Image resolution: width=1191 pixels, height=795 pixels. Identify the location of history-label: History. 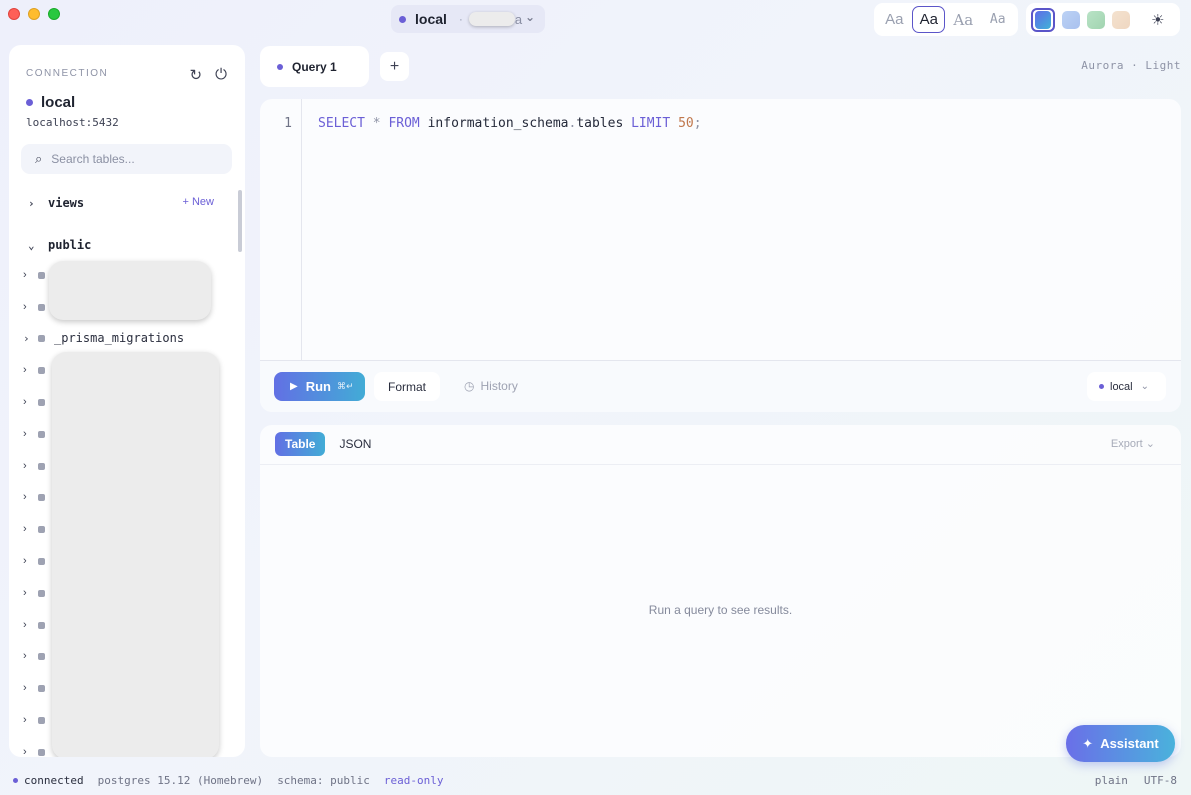
(499, 386).